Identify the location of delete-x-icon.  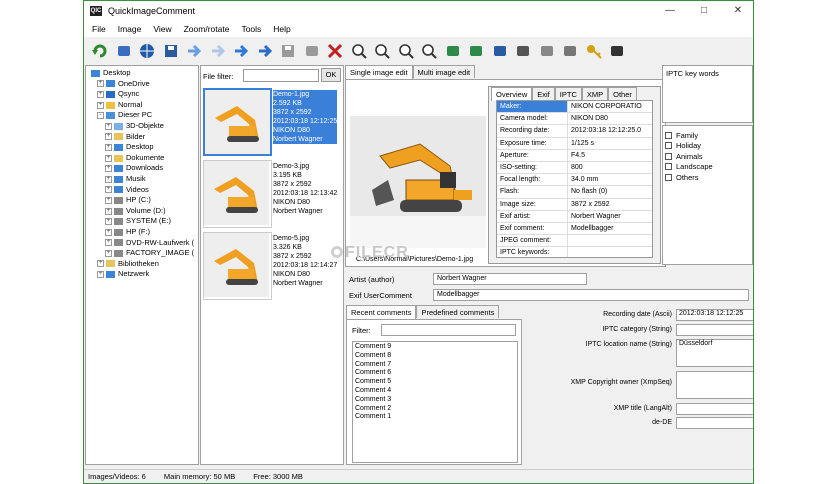
(335, 51).